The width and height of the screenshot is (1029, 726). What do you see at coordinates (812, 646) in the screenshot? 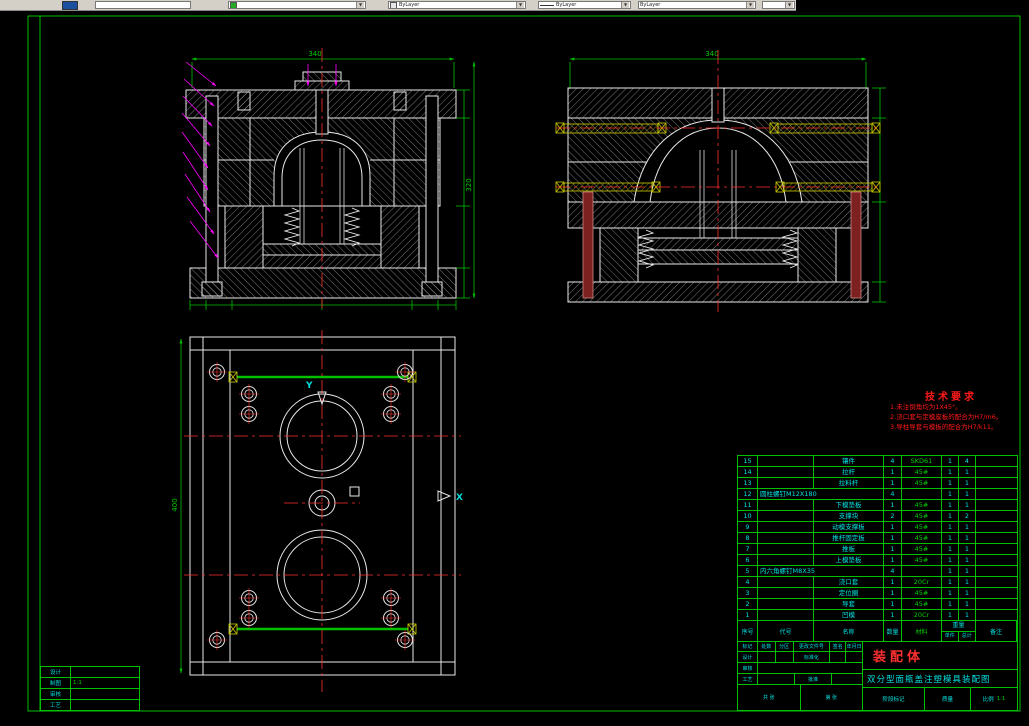
I see `tb-label-change-doc: 更改文件号` at bounding box center [812, 646].